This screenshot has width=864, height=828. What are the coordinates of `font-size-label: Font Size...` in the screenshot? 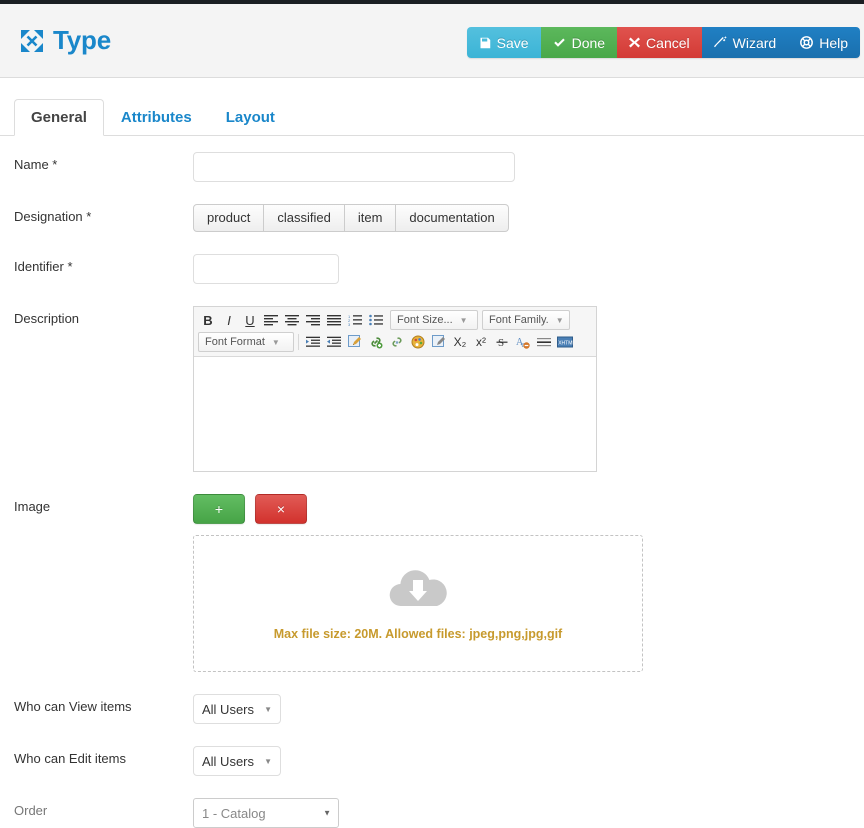 It's located at (425, 320).